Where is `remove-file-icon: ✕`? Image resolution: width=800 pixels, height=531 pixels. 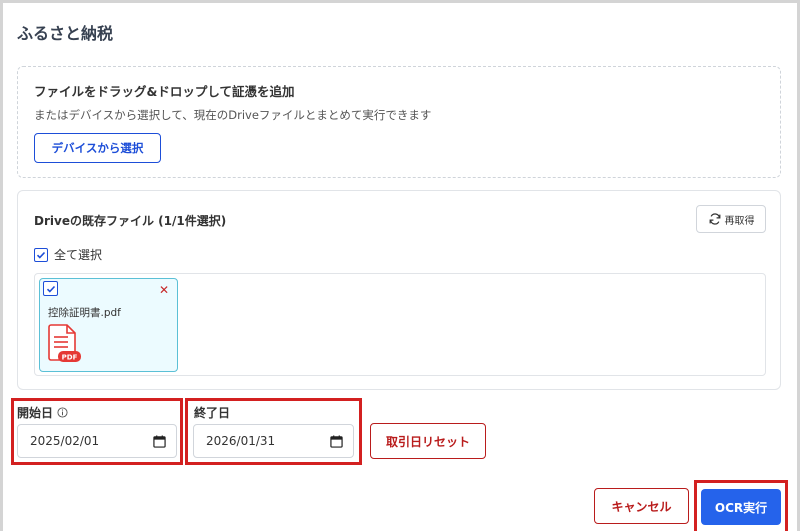
remove-file-icon: ✕ is located at coordinates (164, 290).